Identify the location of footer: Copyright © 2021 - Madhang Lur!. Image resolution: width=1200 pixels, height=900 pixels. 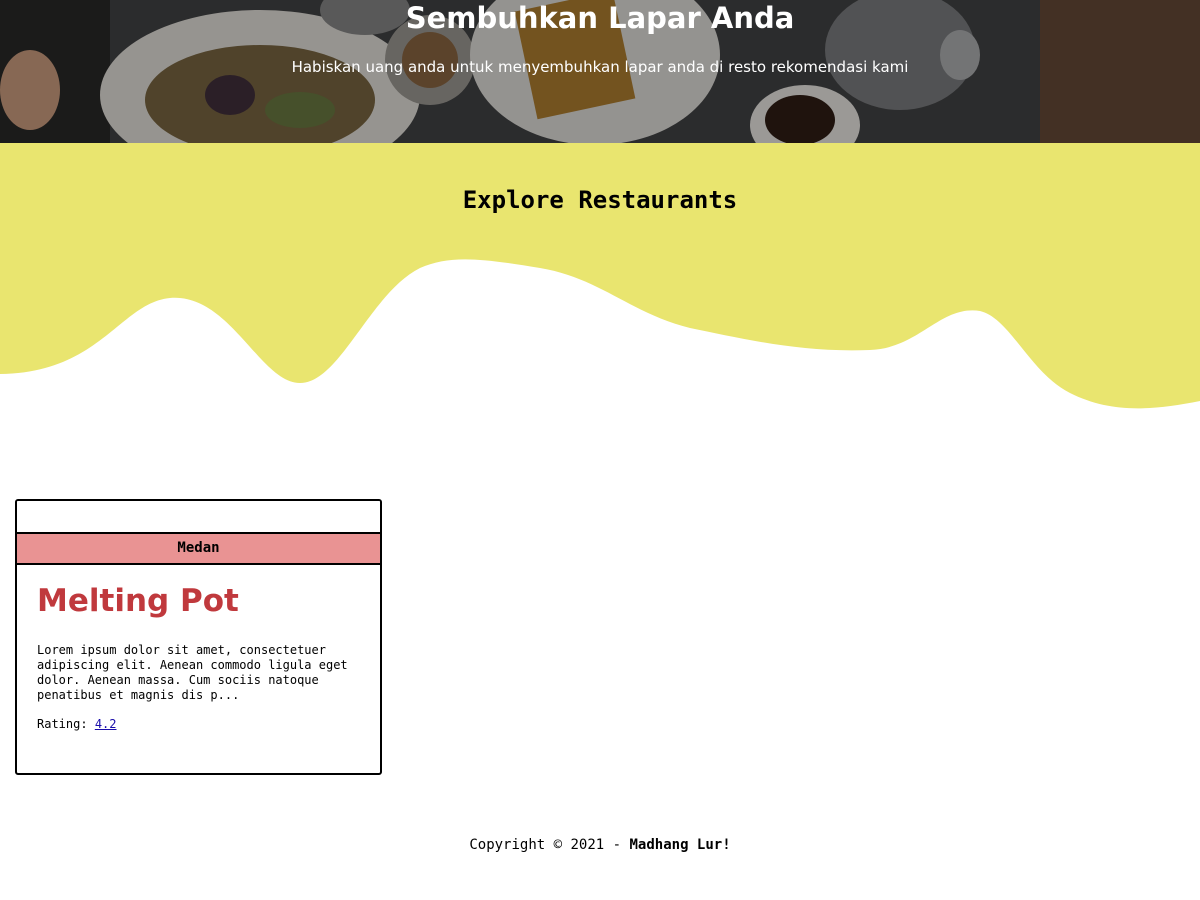
(600, 845).